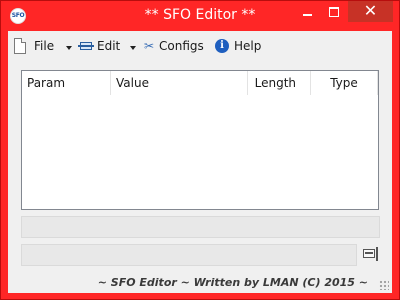  What do you see at coordinates (66, 83) in the screenshot?
I see `column-header-param: Param` at bounding box center [66, 83].